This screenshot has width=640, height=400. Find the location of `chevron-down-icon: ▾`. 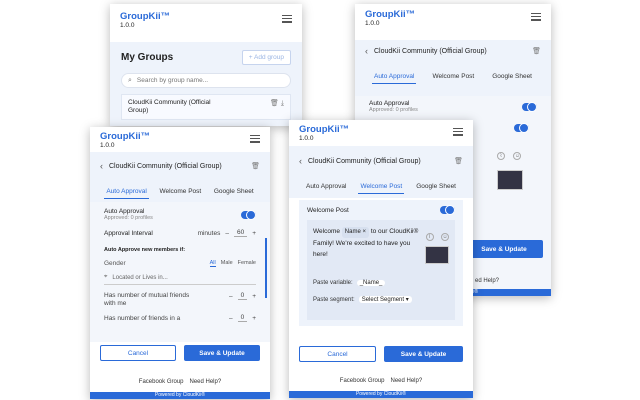

chevron-down-icon: ▾ is located at coordinates (407, 300).